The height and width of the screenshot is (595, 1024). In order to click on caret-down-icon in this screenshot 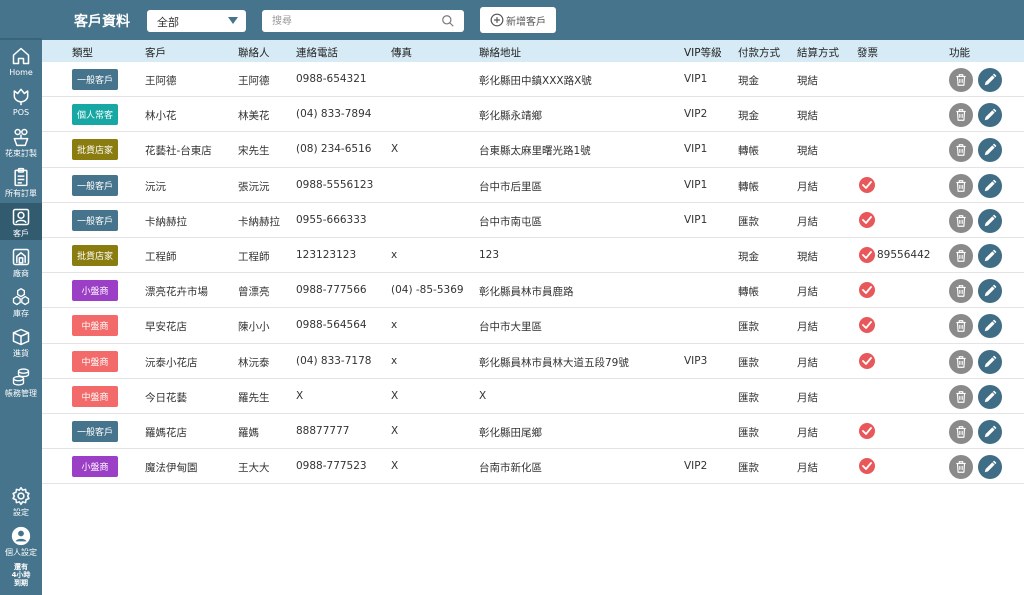, I will do `click(233, 20)`.